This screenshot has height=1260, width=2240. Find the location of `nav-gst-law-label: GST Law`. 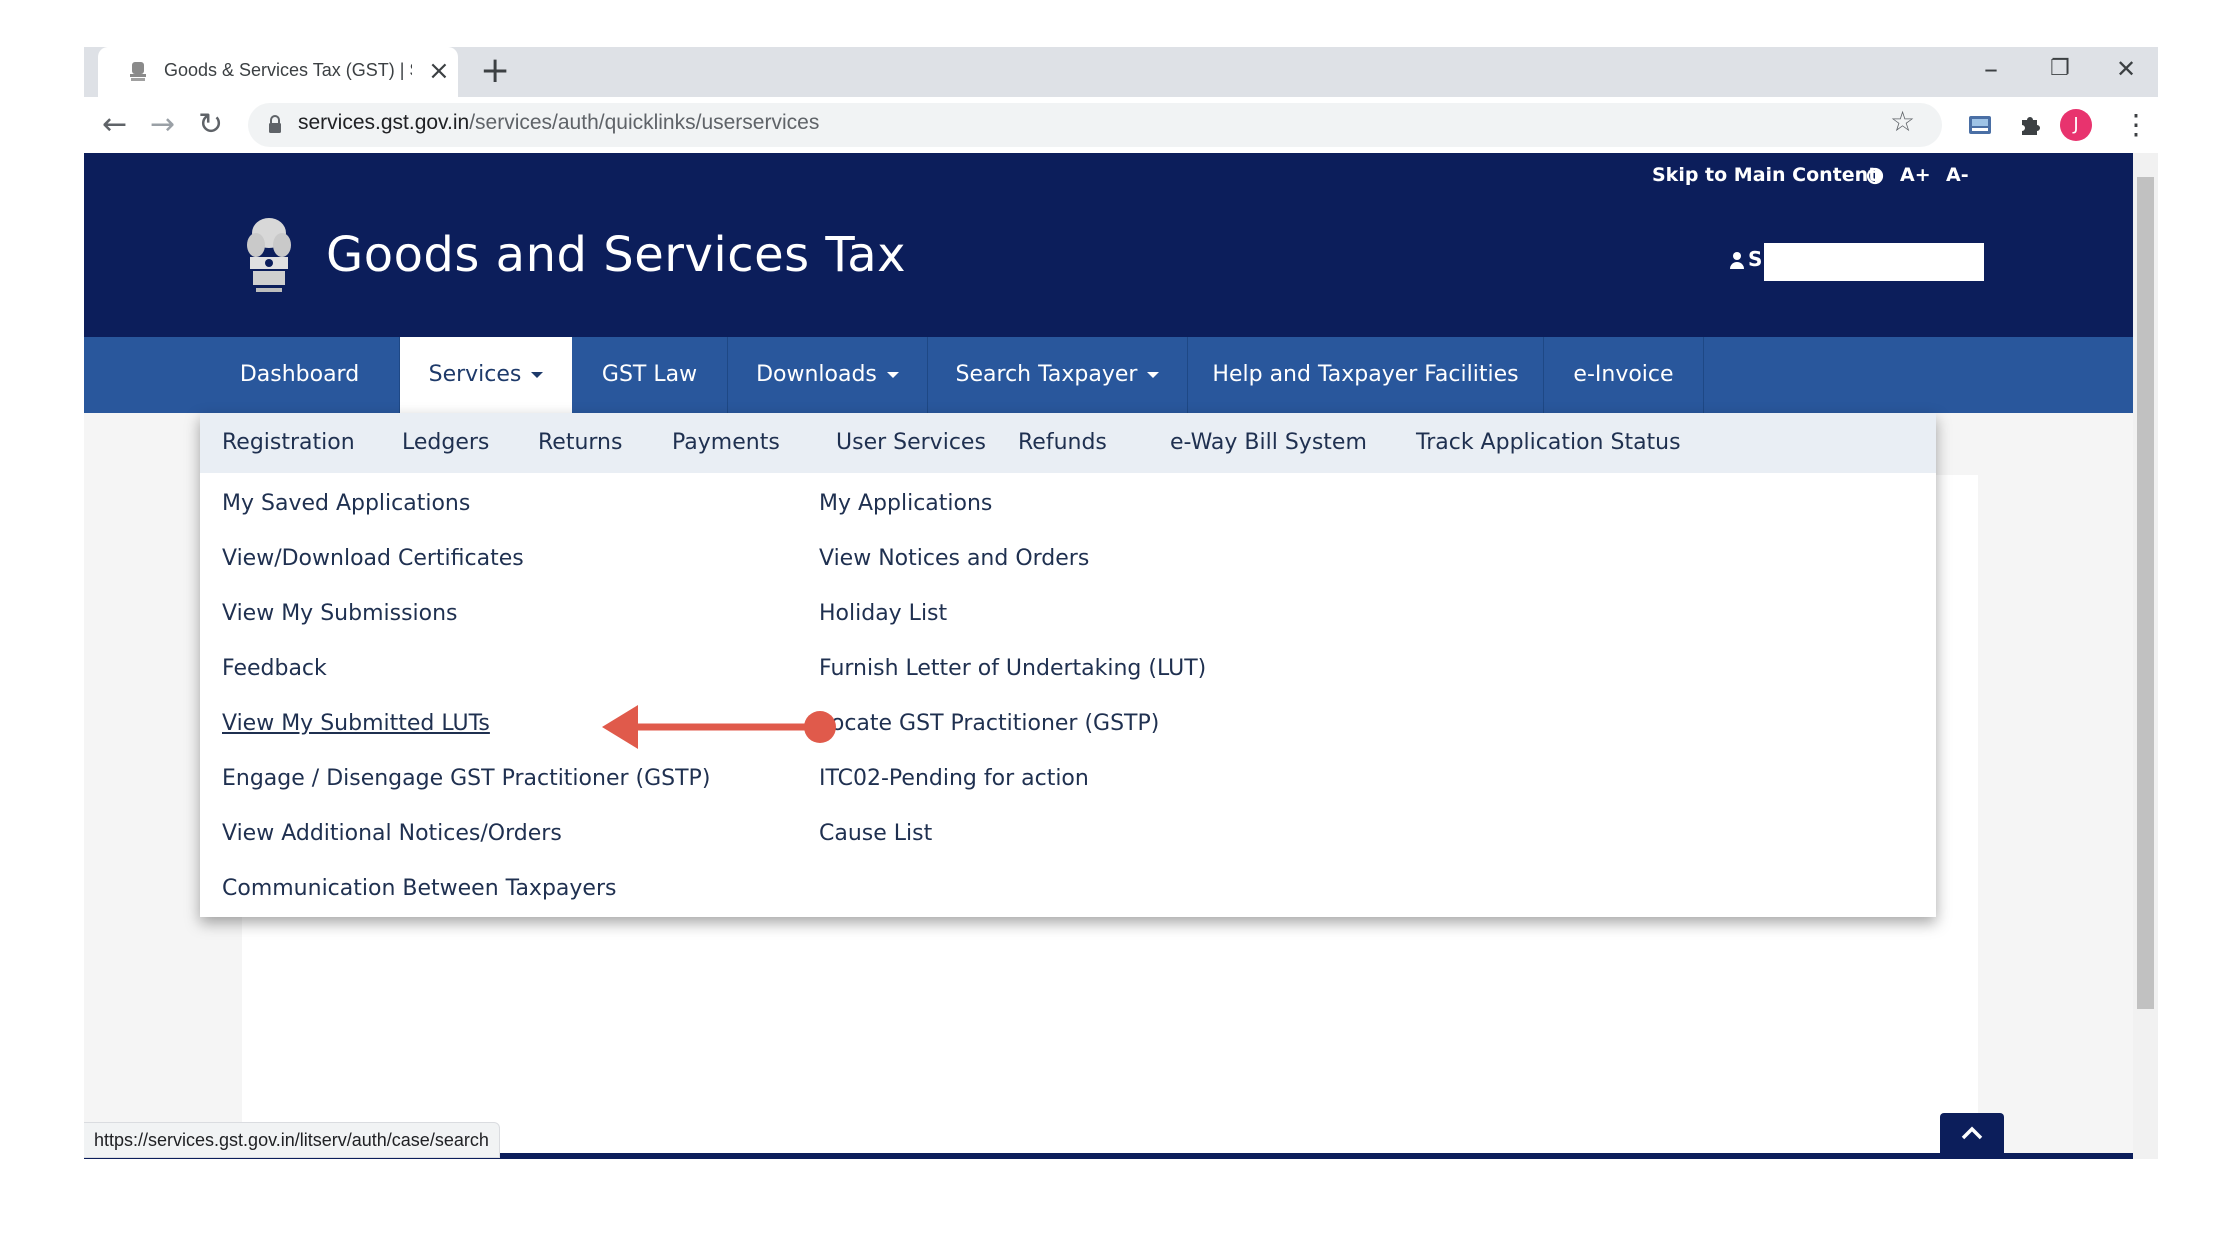

nav-gst-law-label: GST Law is located at coordinates (649, 374).